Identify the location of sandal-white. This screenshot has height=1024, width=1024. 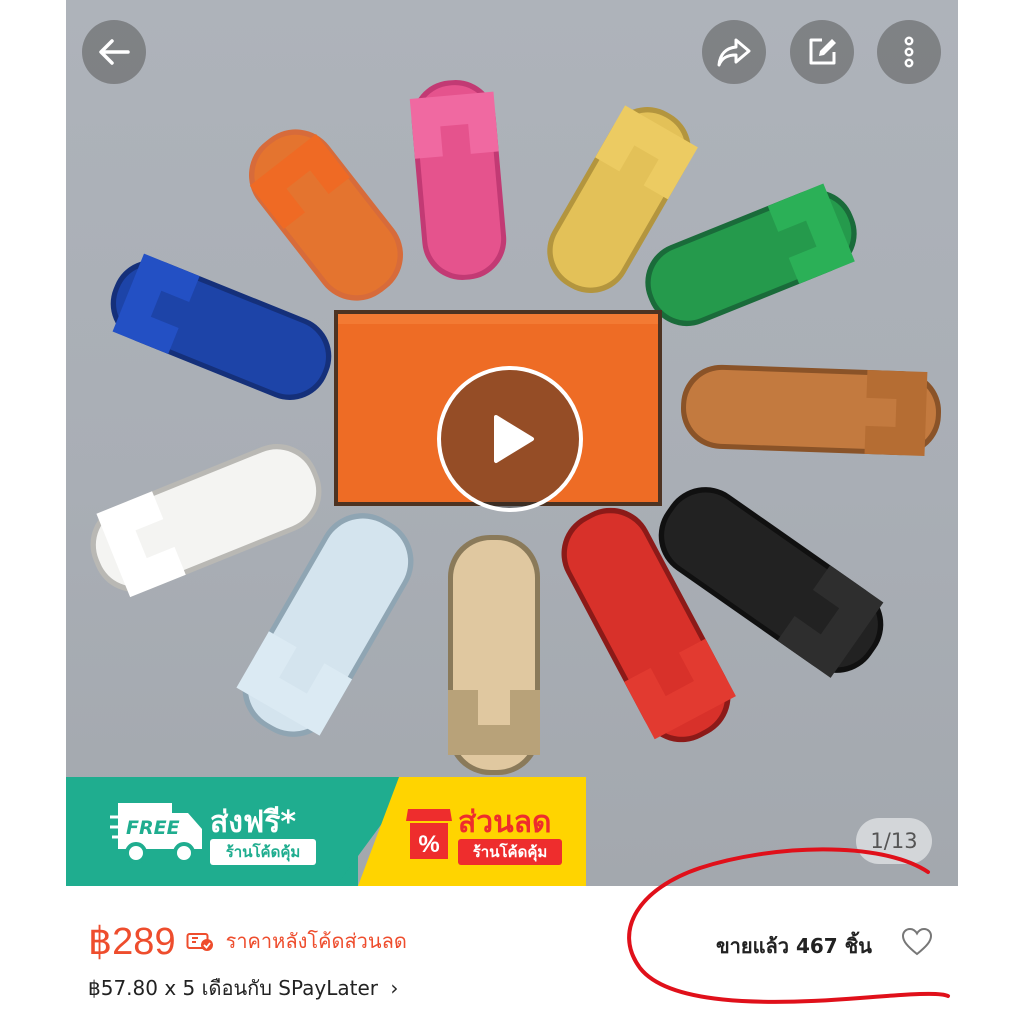
(206, 520).